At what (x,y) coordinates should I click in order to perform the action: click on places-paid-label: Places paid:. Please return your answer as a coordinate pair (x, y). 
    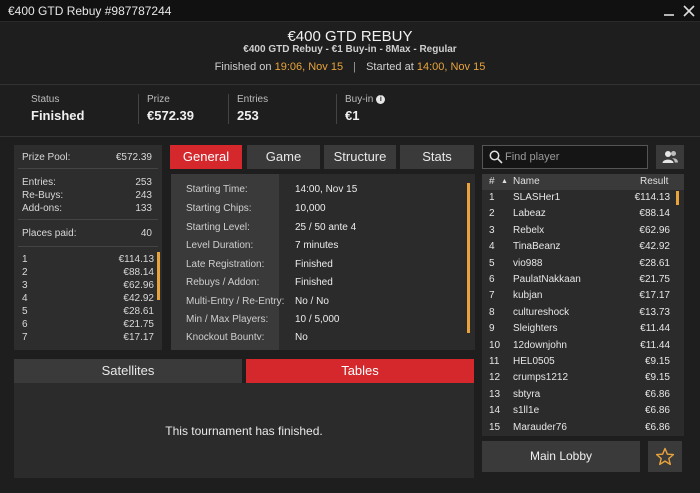
    Looking at the image, I should click on (49, 233).